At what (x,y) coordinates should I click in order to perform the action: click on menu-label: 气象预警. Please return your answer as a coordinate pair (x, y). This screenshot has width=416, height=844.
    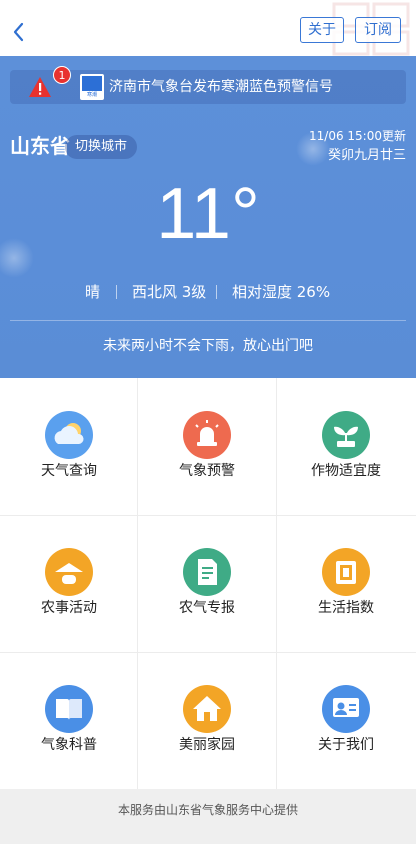
    Looking at the image, I should click on (207, 471).